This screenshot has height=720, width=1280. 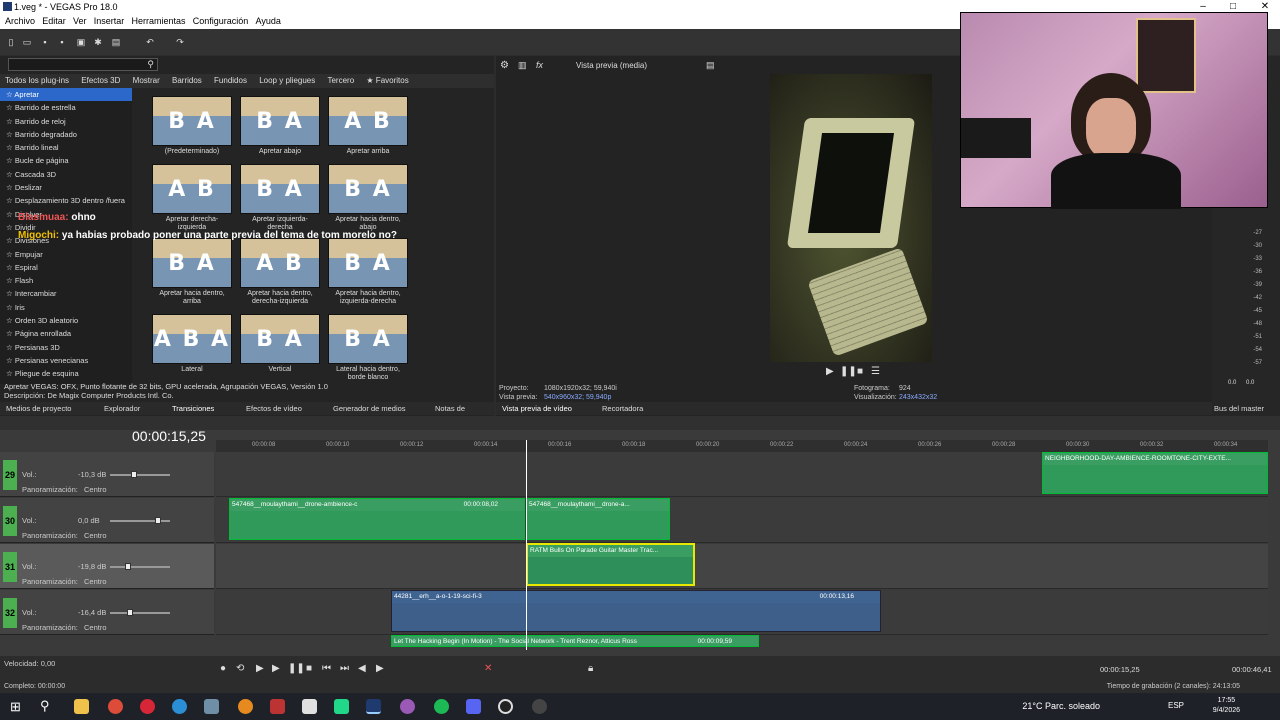 What do you see at coordinates (116, 42) in the screenshot?
I see `copy-icon: ▤` at bounding box center [116, 42].